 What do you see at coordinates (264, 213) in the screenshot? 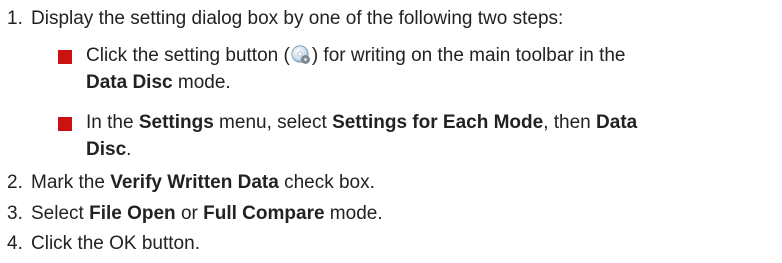
I see `mode-name-full-compare: Full Compare` at bounding box center [264, 213].